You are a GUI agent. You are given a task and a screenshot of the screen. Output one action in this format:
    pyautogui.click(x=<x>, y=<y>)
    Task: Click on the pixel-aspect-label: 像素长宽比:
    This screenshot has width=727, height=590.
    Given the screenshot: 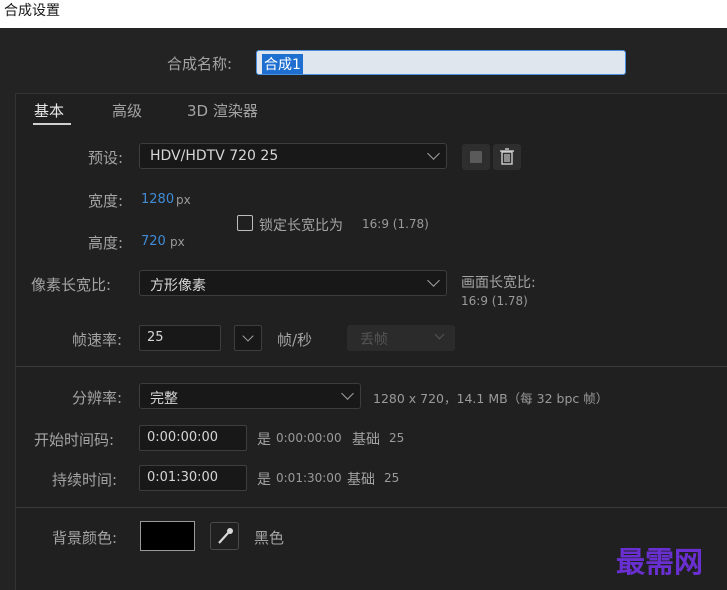 What is the action you would take?
    pyautogui.click(x=71, y=285)
    